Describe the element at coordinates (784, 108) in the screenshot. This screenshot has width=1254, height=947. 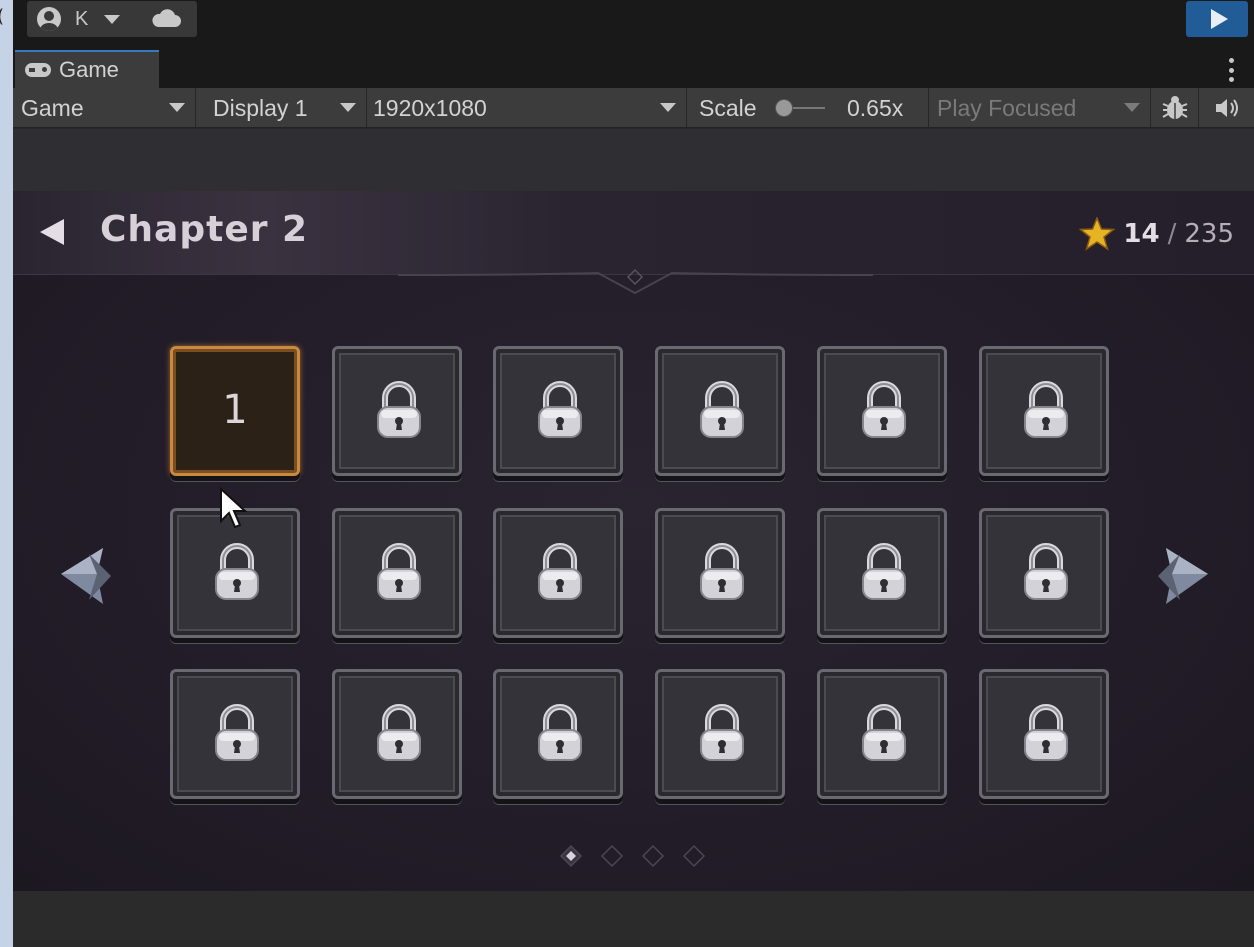
I see `scale-slider-handle` at that location.